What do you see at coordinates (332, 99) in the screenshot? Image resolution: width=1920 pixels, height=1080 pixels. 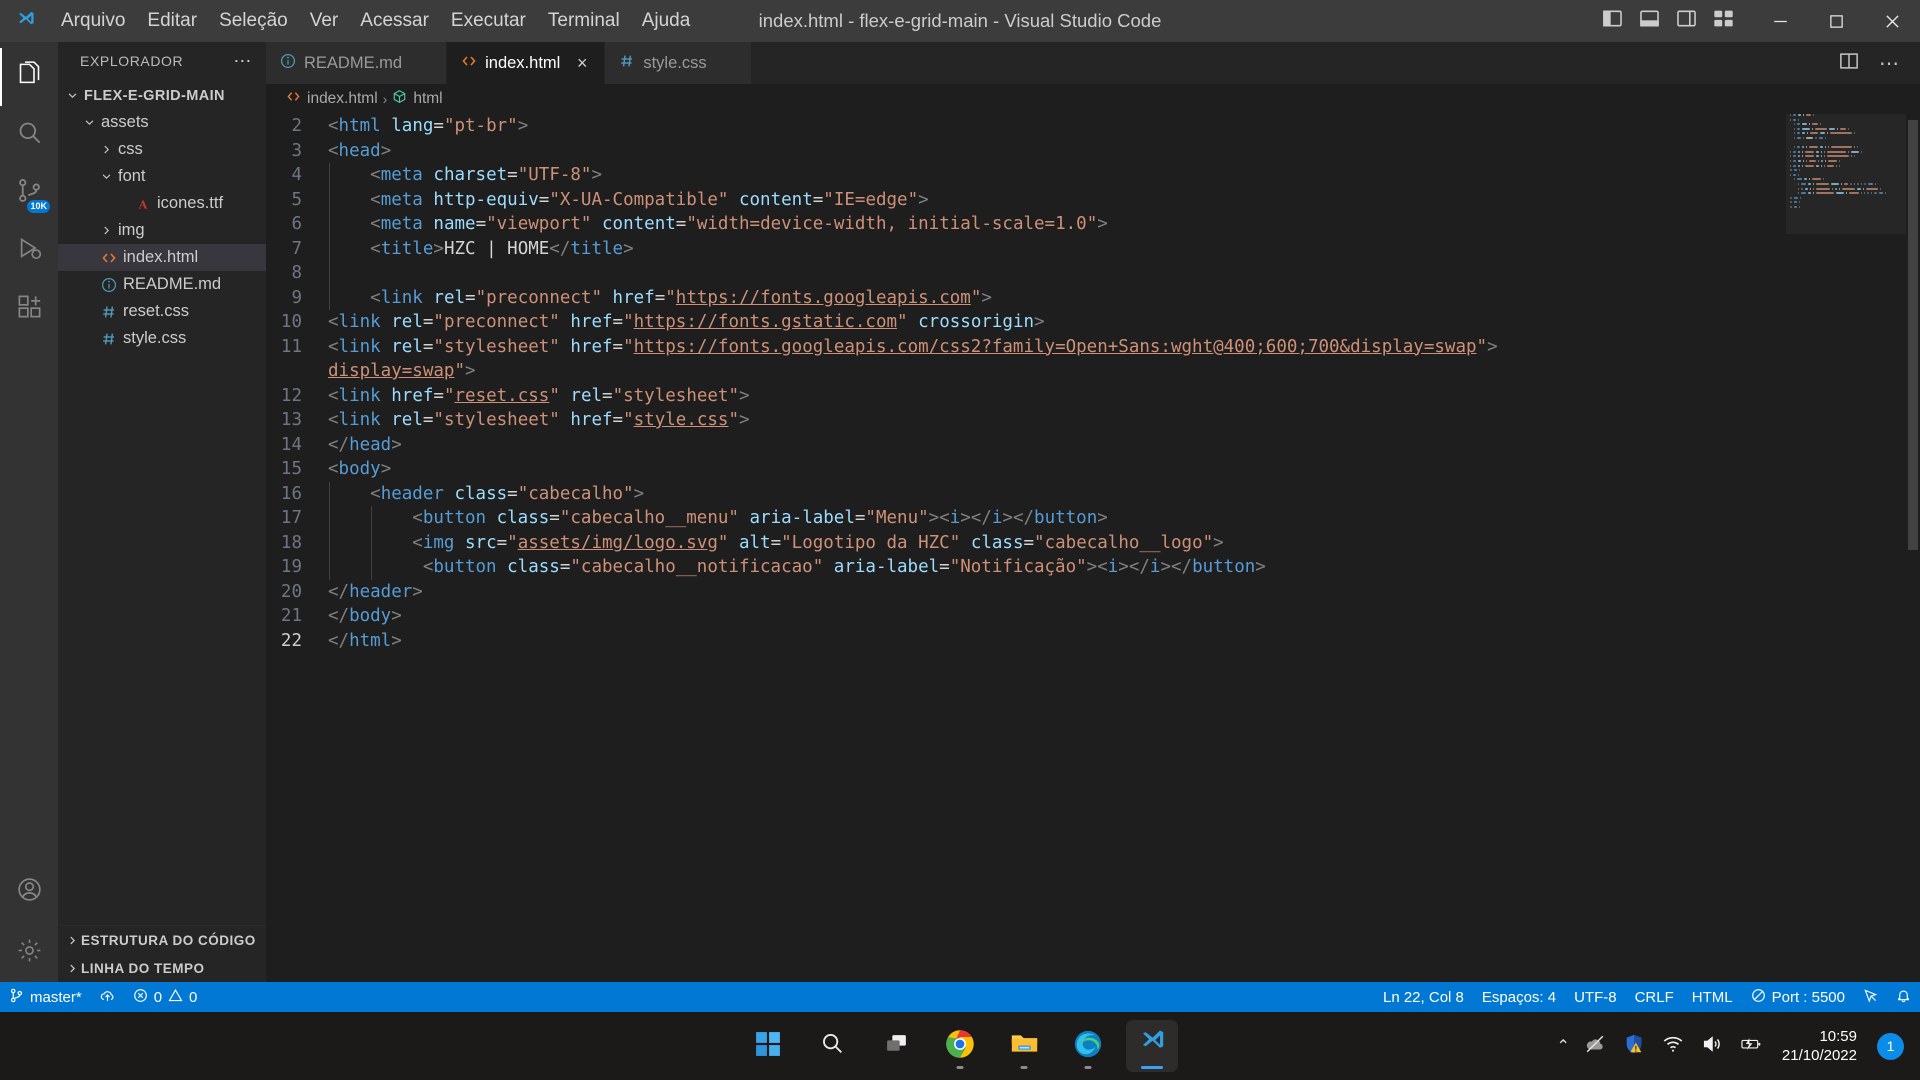 I see `breadcrumb-file: index.html` at bounding box center [332, 99].